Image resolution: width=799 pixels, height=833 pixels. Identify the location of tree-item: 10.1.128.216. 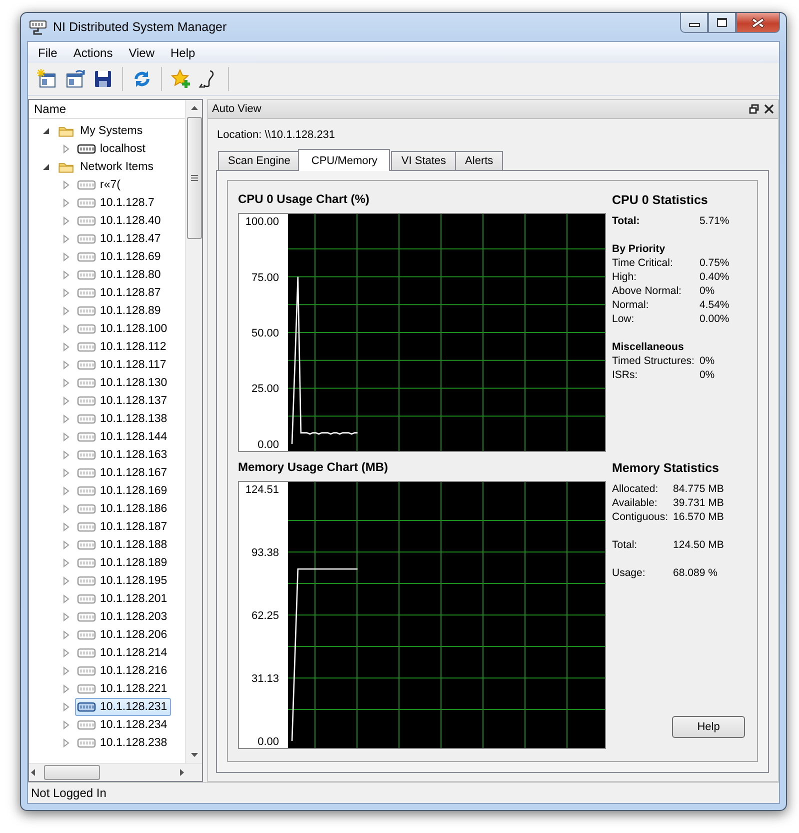
(123, 671).